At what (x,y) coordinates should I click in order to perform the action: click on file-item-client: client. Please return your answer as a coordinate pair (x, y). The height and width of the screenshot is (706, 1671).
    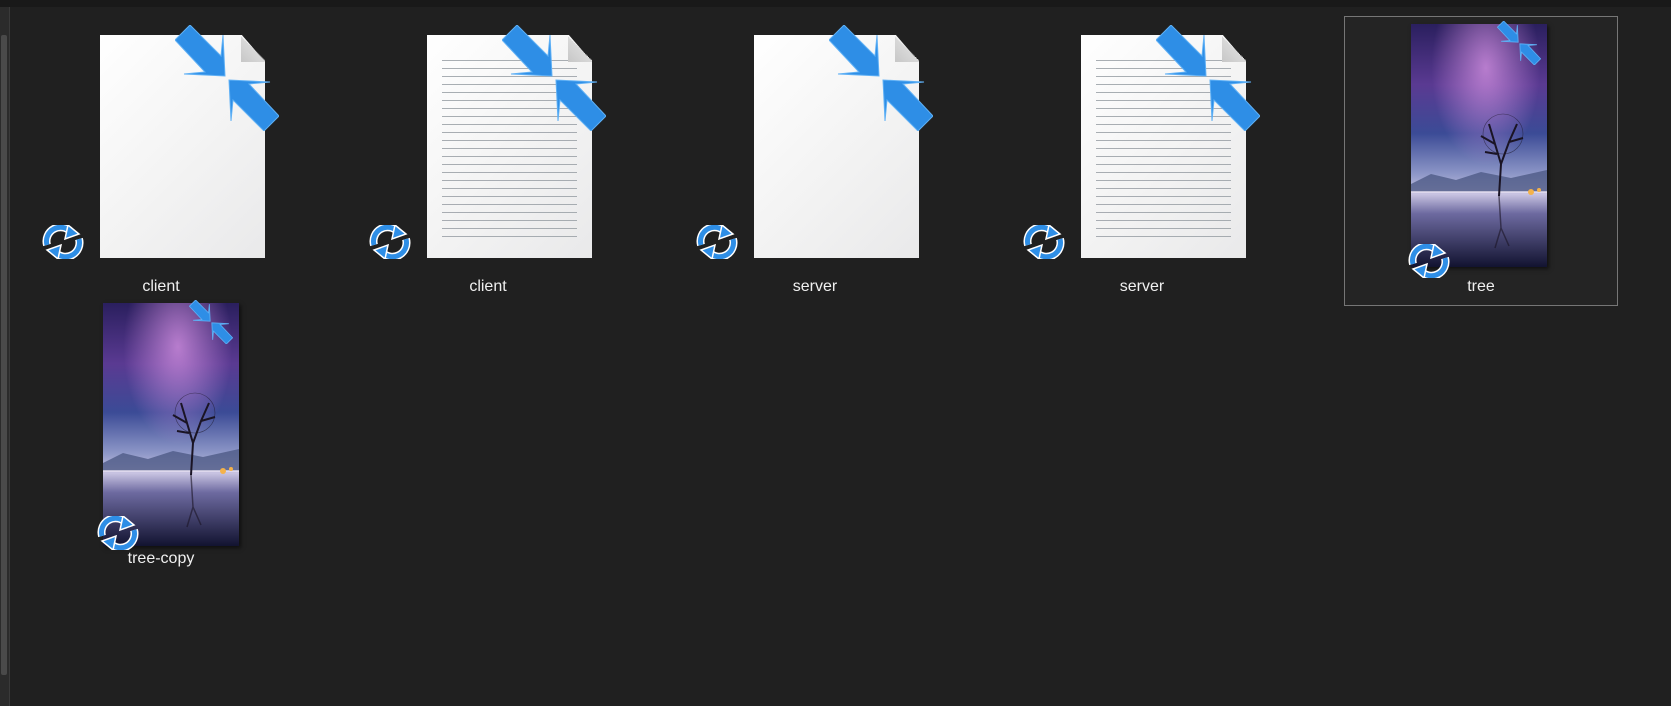
    Looking at the image, I should click on (161, 152).